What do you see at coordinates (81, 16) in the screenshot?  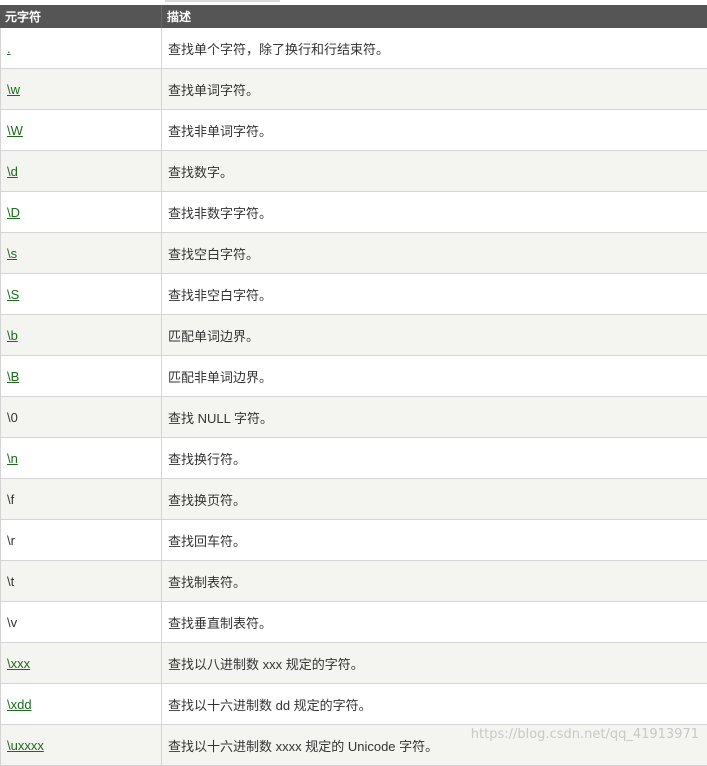 I see `header-metachar: 元字符` at bounding box center [81, 16].